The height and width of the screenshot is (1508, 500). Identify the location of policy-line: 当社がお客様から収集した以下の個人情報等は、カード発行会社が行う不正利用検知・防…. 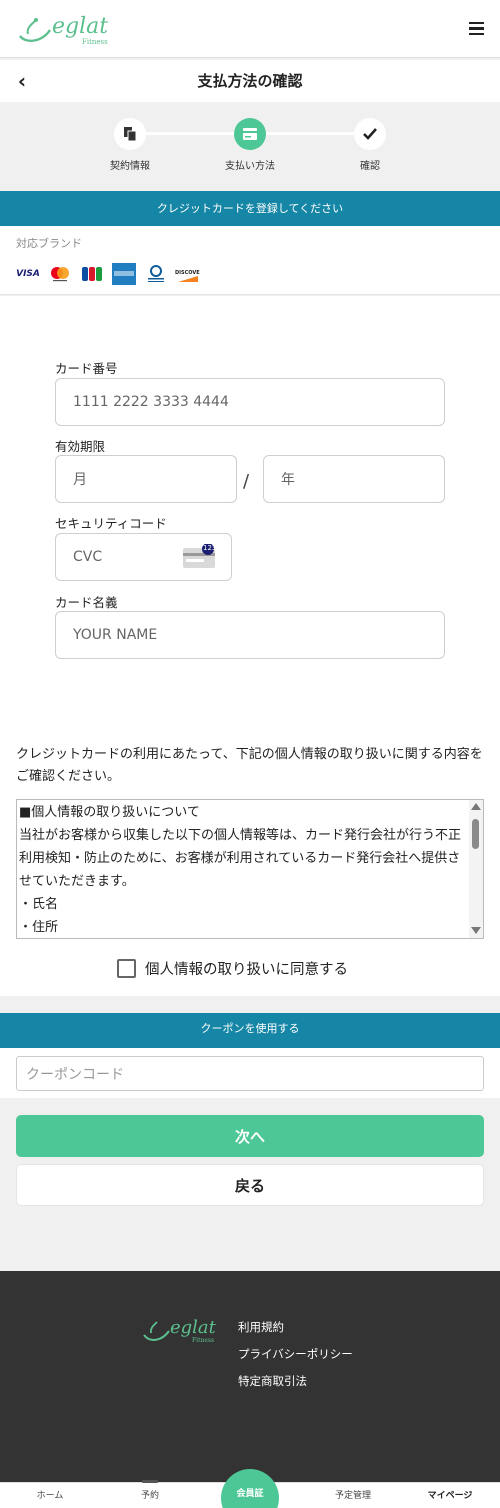
(240, 858).